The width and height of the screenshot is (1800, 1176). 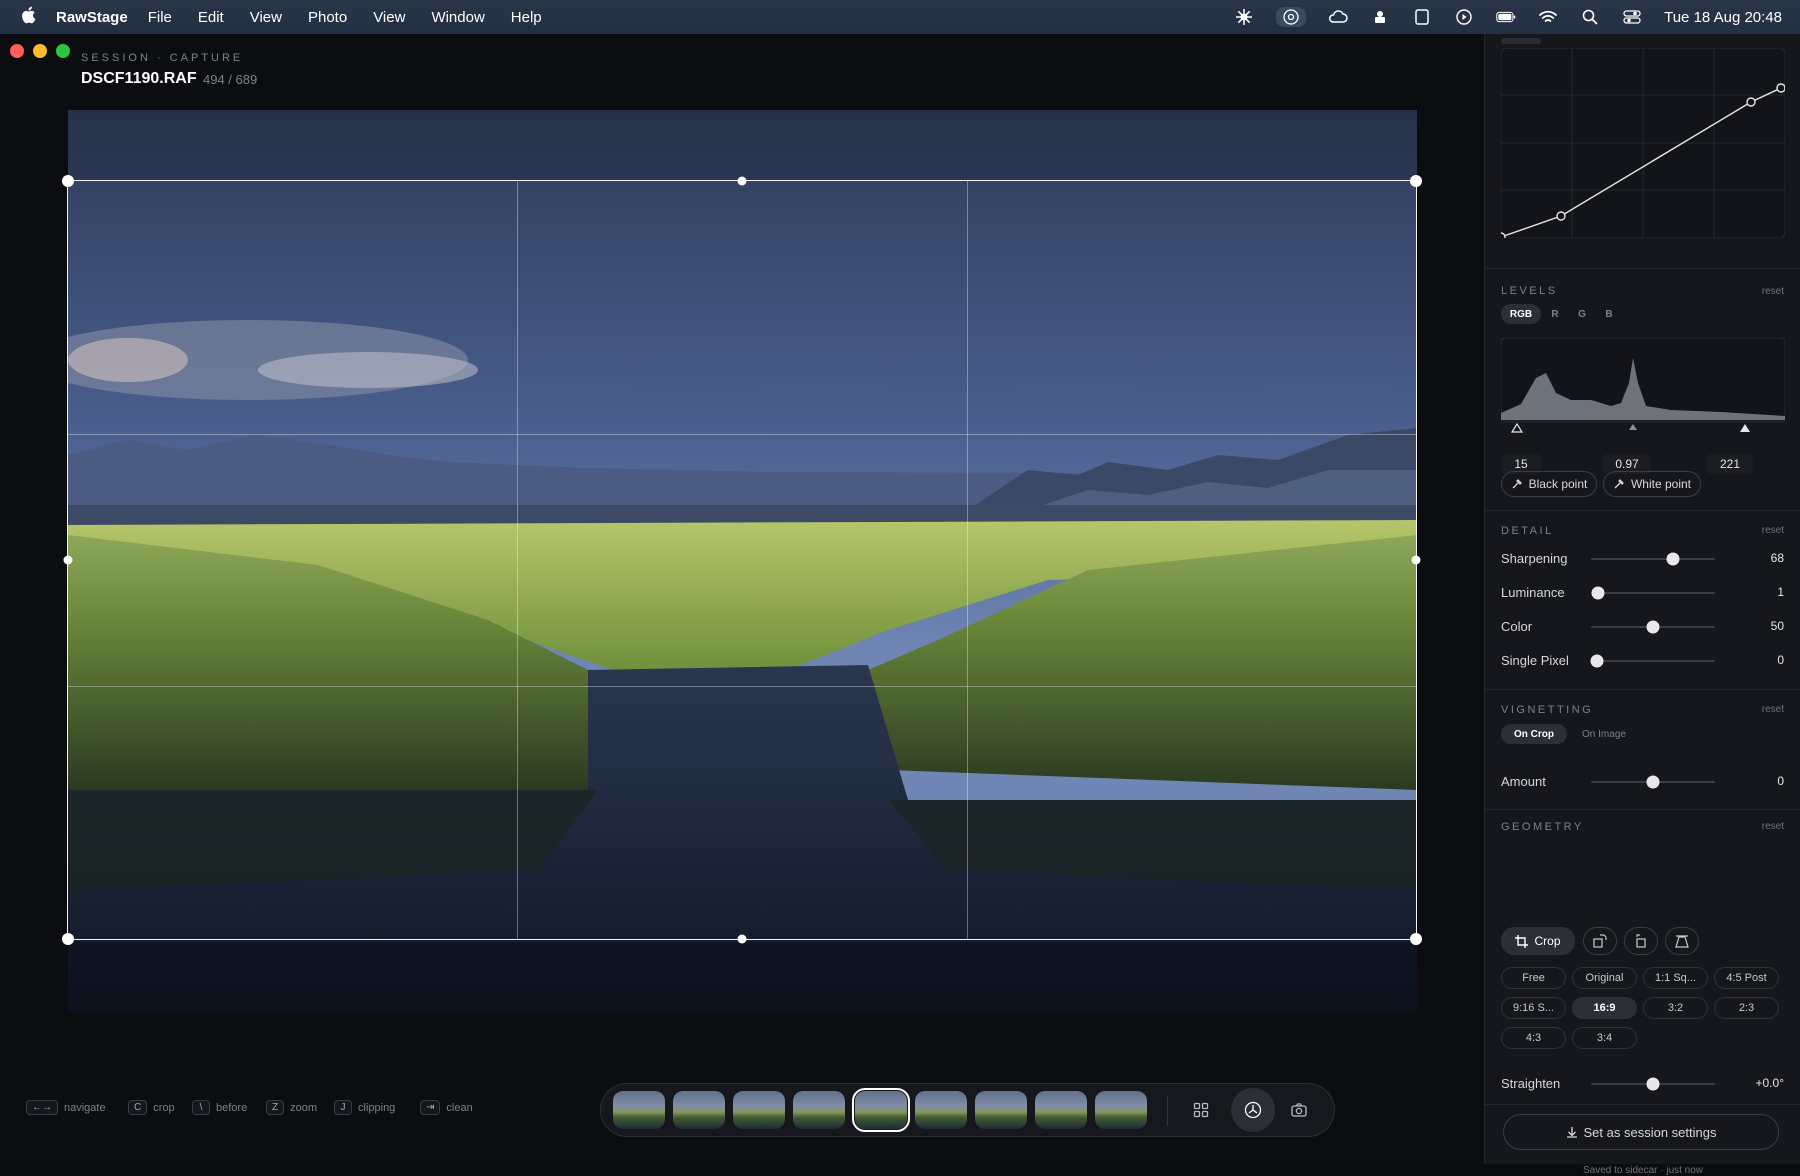 I want to click on menu-edit: Edit, so click(x=211, y=17).